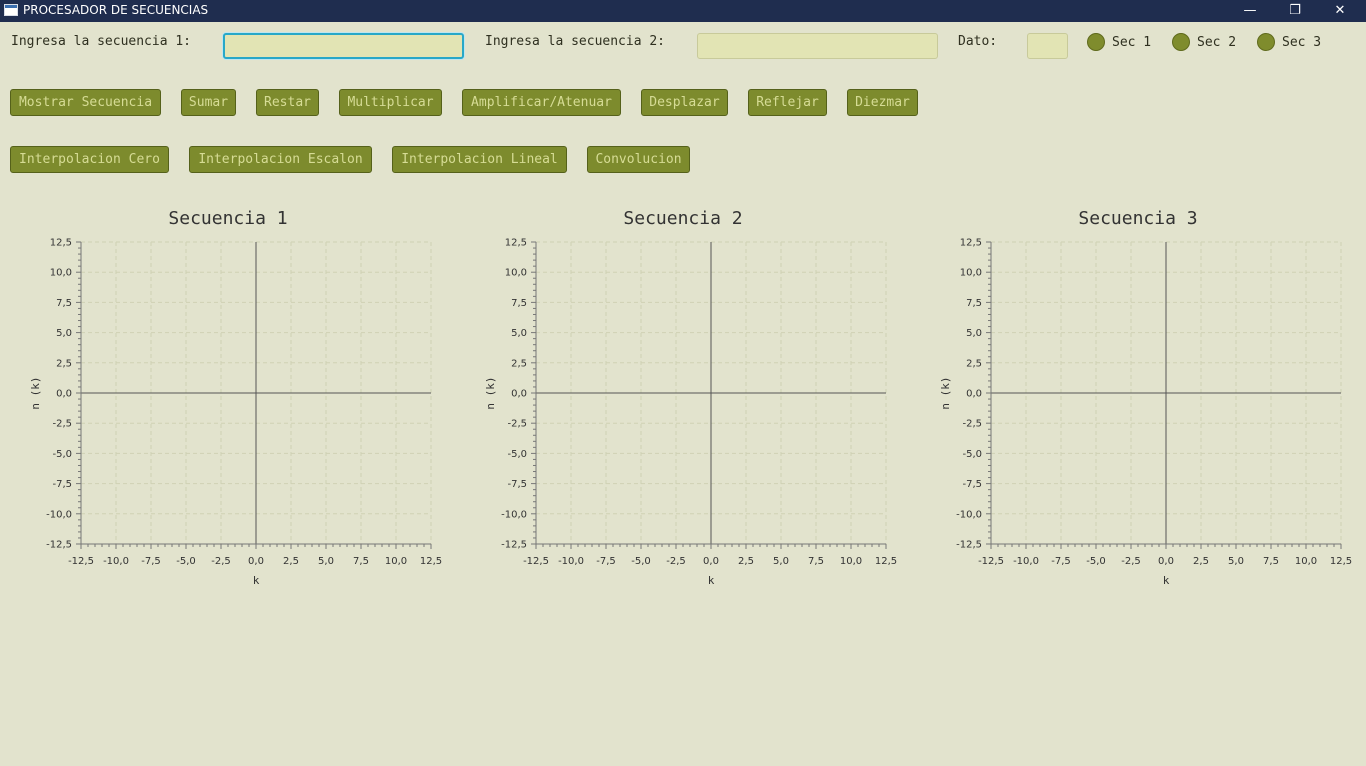 Image resolution: width=1366 pixels, height=766 pixels. Describe the element at coordinates (85, 102) in the screenshot. I see `mostrar-secuencia-button: Mostrar Secuencia` at that location.